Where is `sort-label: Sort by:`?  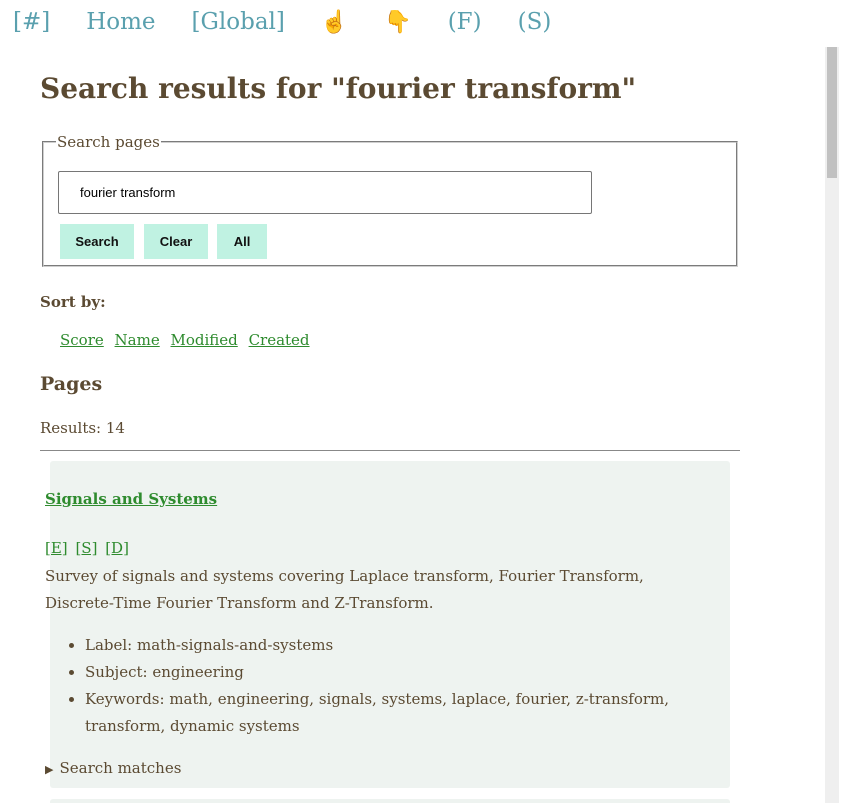 sort-label: Sort by: is located at coordinates (73, 302).